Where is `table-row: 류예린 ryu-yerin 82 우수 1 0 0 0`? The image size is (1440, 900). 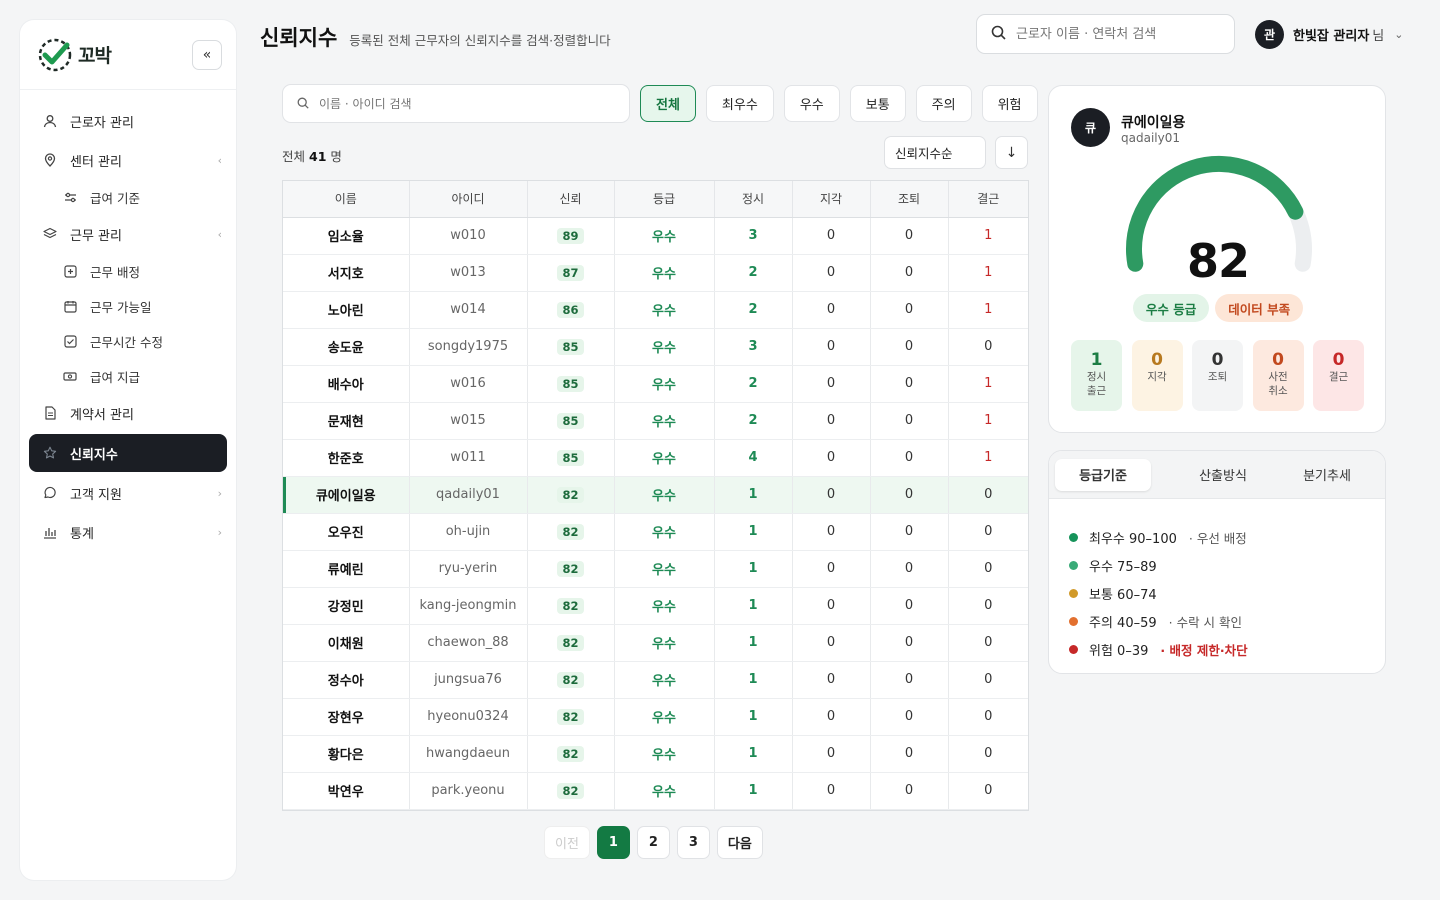 table-row: 류예린 ryu-yerin 82 우수 1 0 0 0 is located at coordinates (655, 569).